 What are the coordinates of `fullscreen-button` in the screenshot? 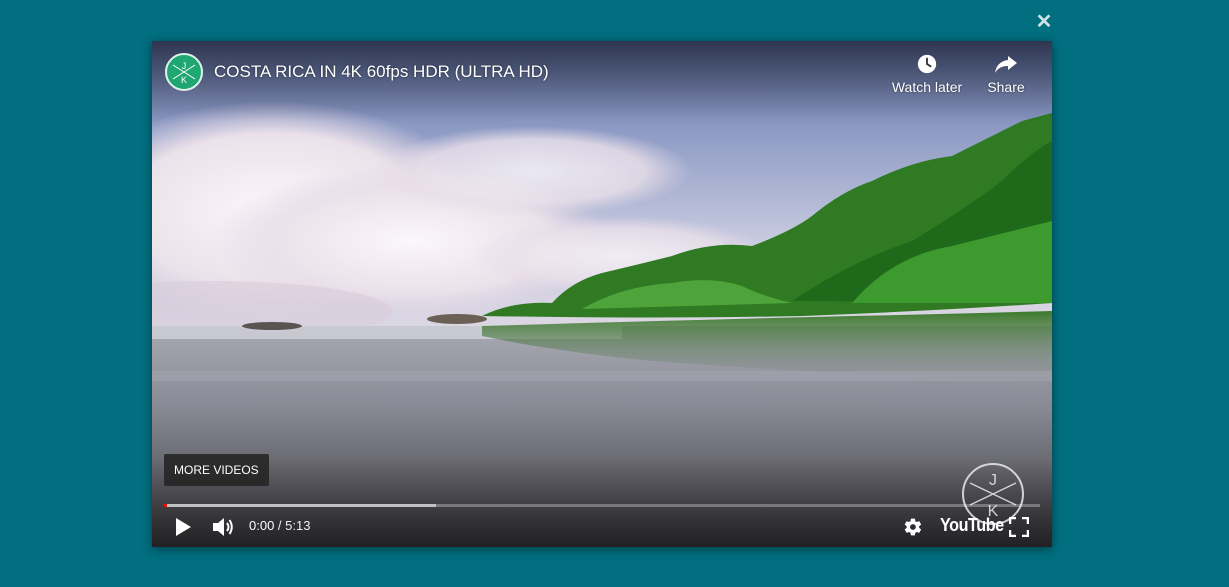 It's located at (1019, 527).